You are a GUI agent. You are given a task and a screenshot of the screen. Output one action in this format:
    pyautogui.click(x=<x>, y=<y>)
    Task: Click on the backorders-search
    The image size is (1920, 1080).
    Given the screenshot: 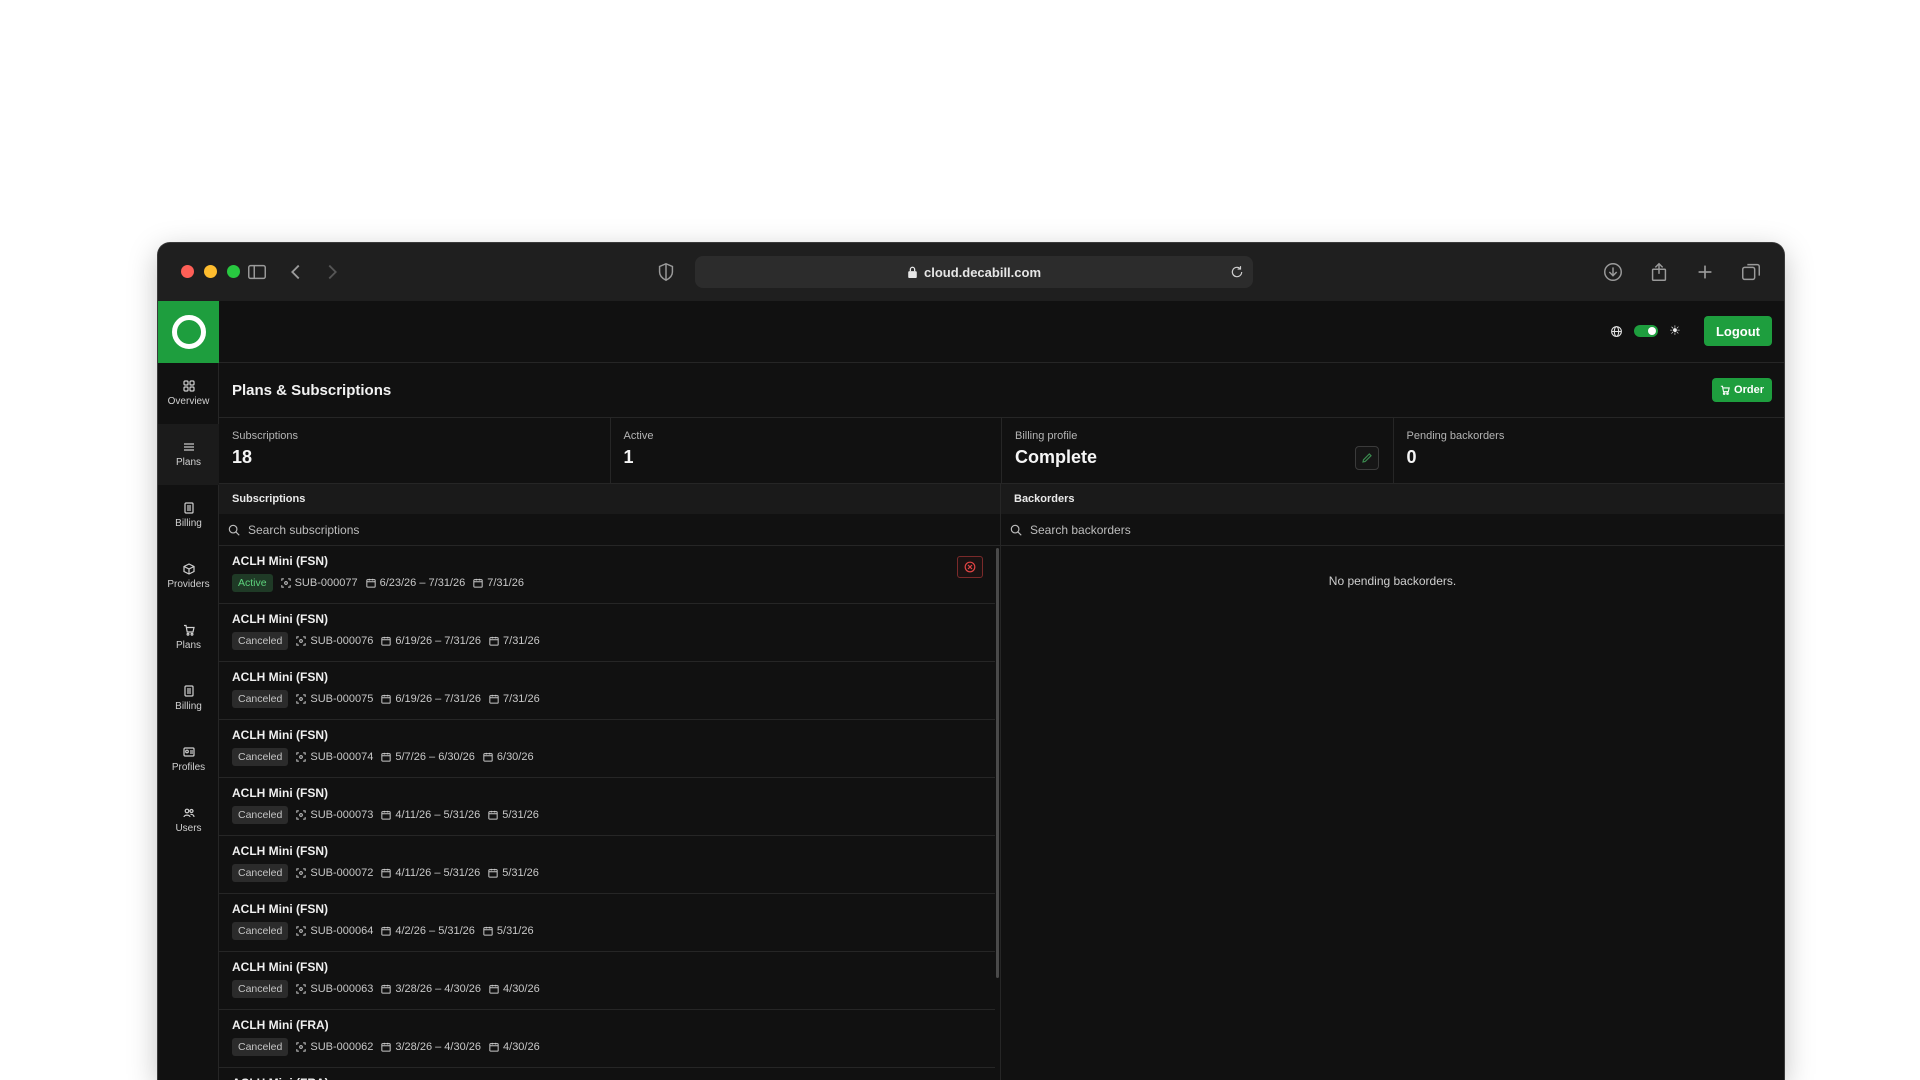 What is the action you would take?
    pyautogui.click(x=1392, y=530)
    